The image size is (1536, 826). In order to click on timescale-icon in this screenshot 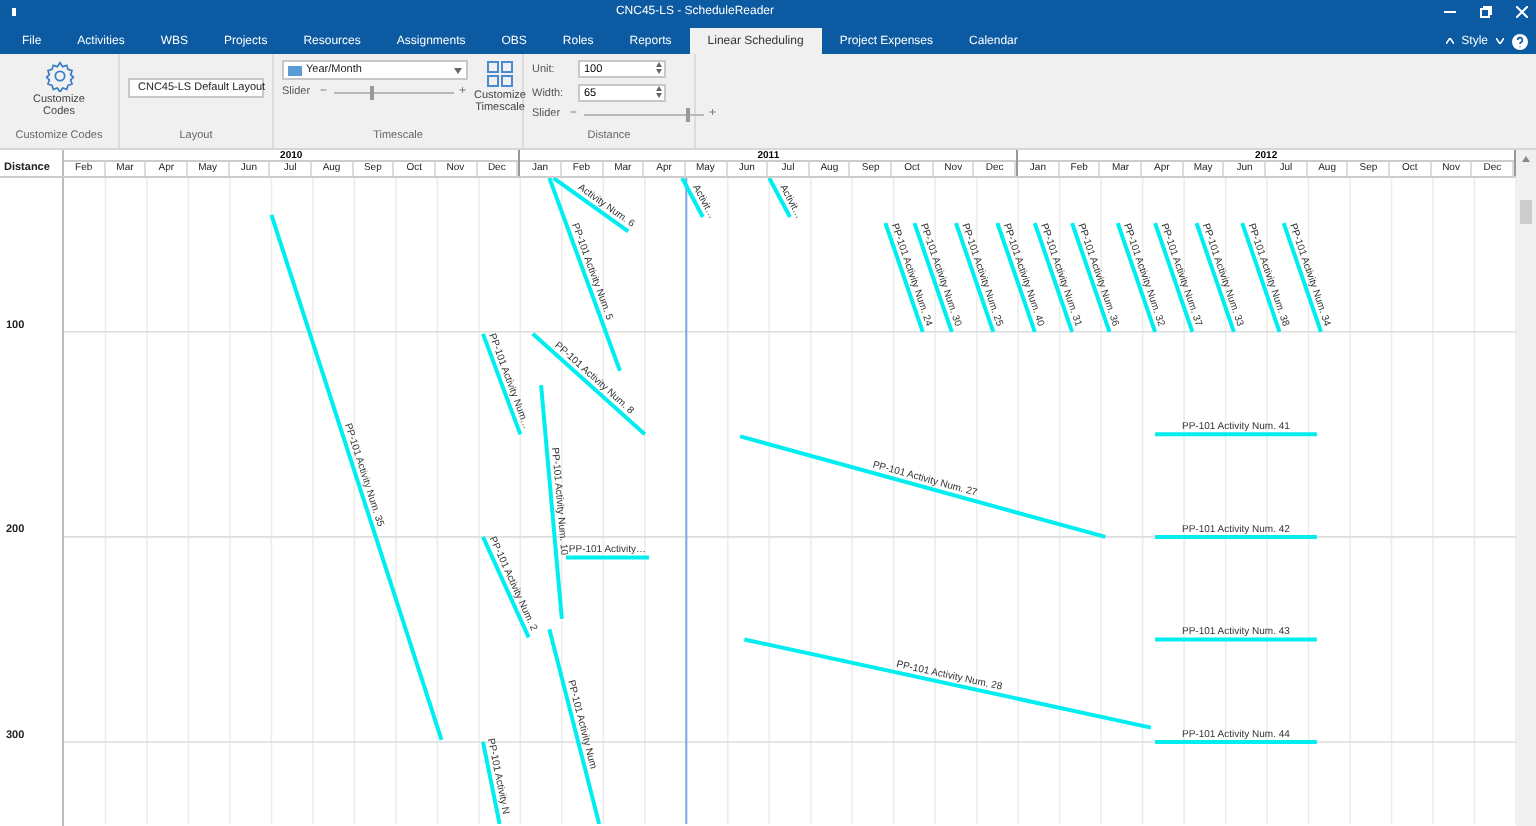, I will do `click(295, 70)`.